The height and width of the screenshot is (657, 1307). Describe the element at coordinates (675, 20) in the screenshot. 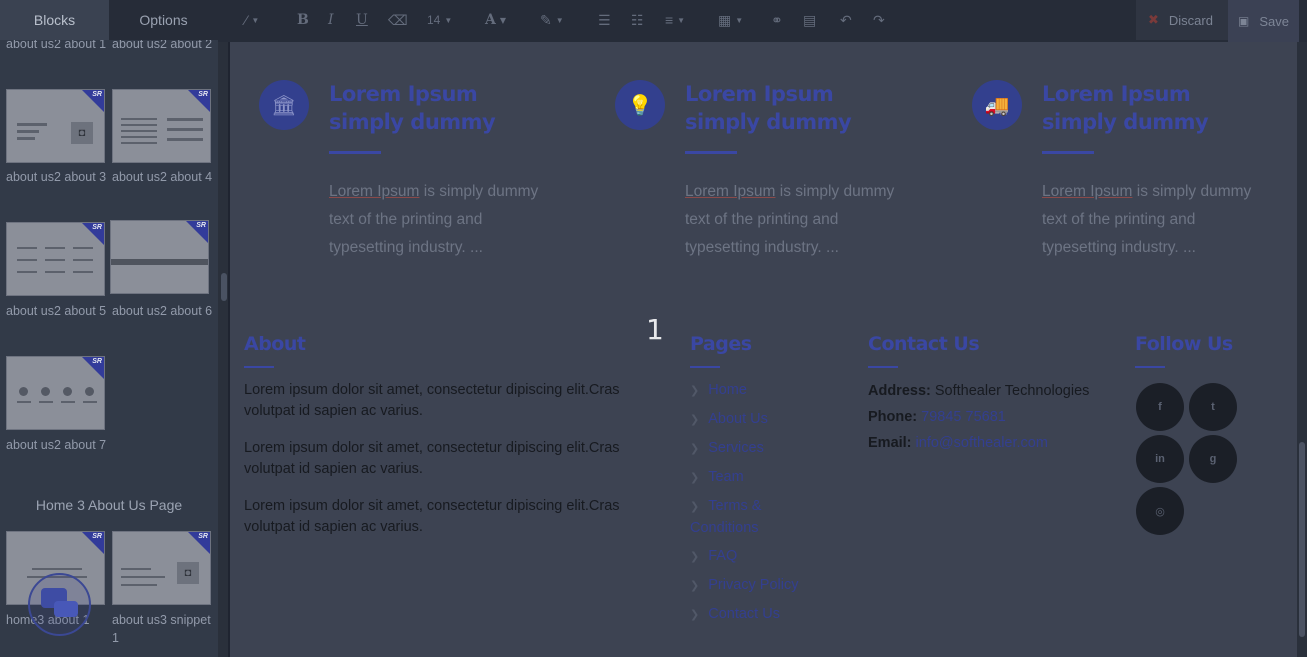

I see `align-icon: ≡ ▼` at that location.